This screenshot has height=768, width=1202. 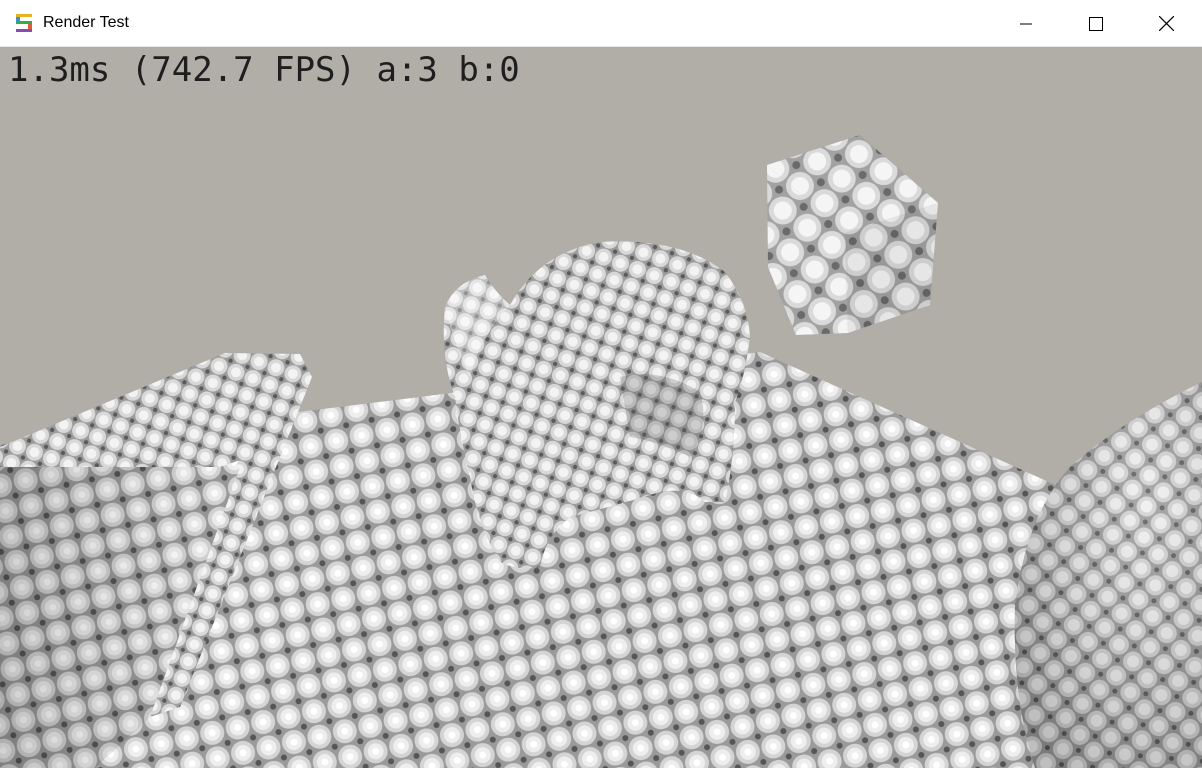 I want to click on minimize-button, so click(x=1026, y=23).